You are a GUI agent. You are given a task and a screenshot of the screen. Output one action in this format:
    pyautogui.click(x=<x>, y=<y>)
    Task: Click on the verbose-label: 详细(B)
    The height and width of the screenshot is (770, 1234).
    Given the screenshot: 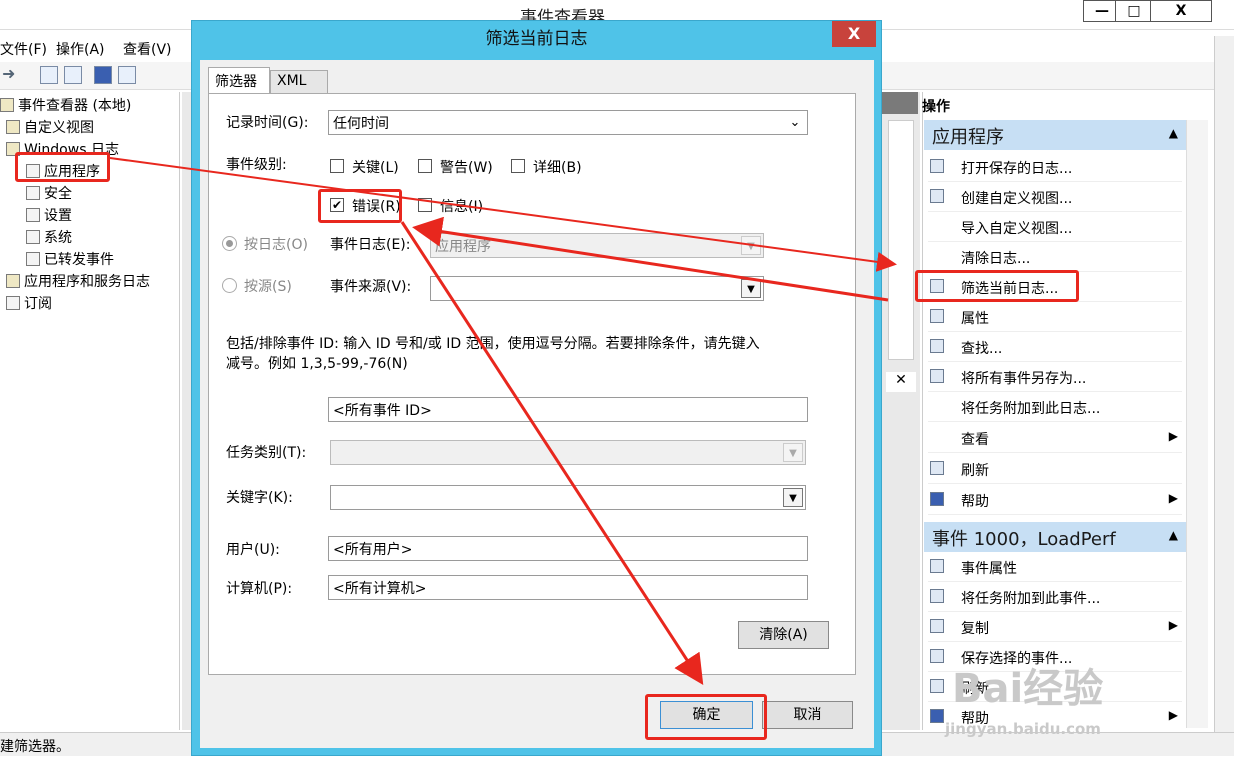 What is the action you would take?
    pyautogui.click(x=557, y=168)
    